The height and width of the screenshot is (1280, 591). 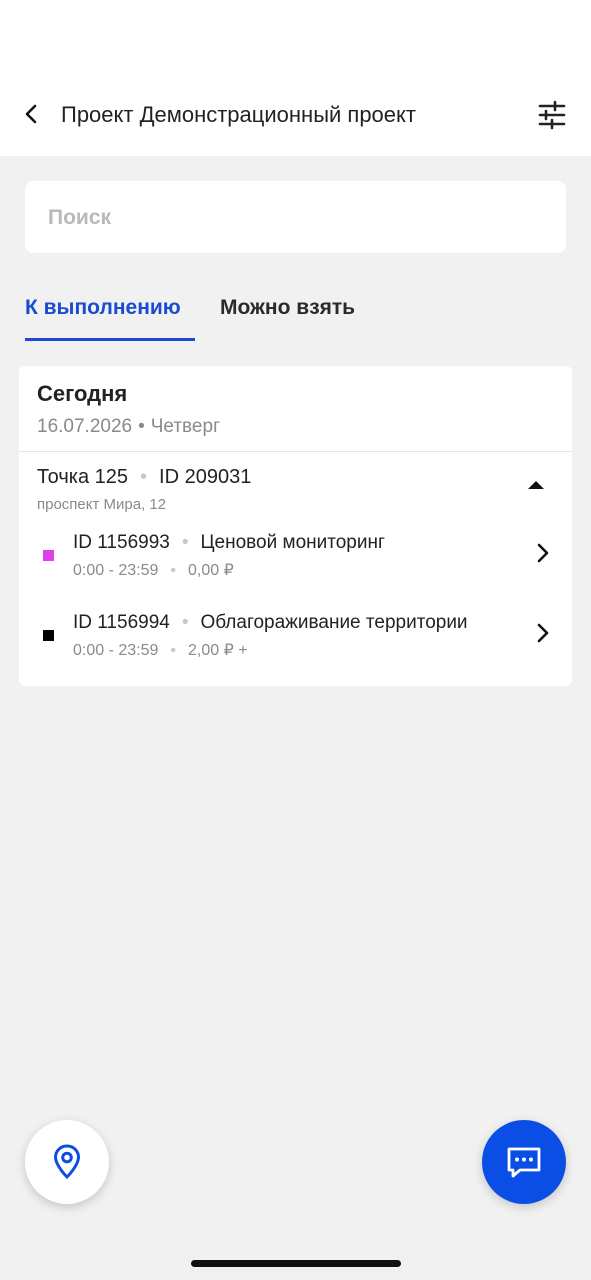 I want to click on point-address: проспект Мира, 12, so click(x=102, y=504).